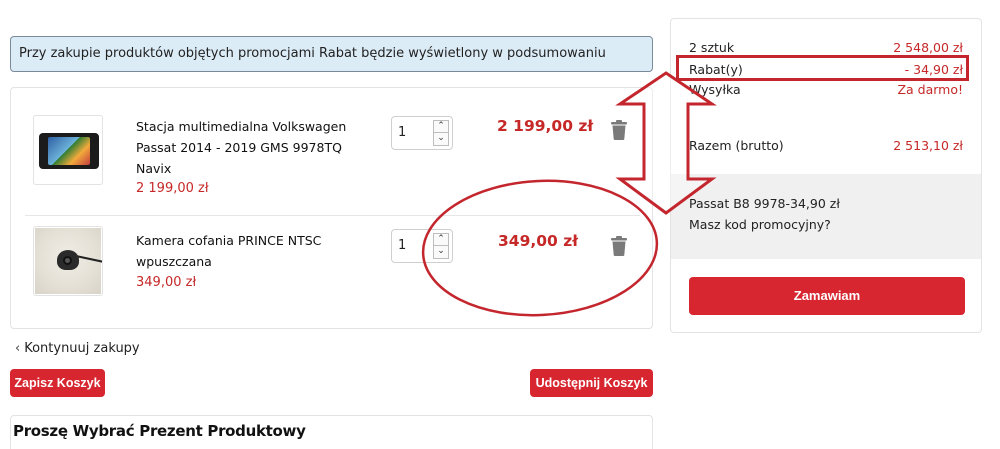 The height and width of the screenshot is (449, 1000). I want to click on shipping-label: Wysyłka, so click(715, 89).